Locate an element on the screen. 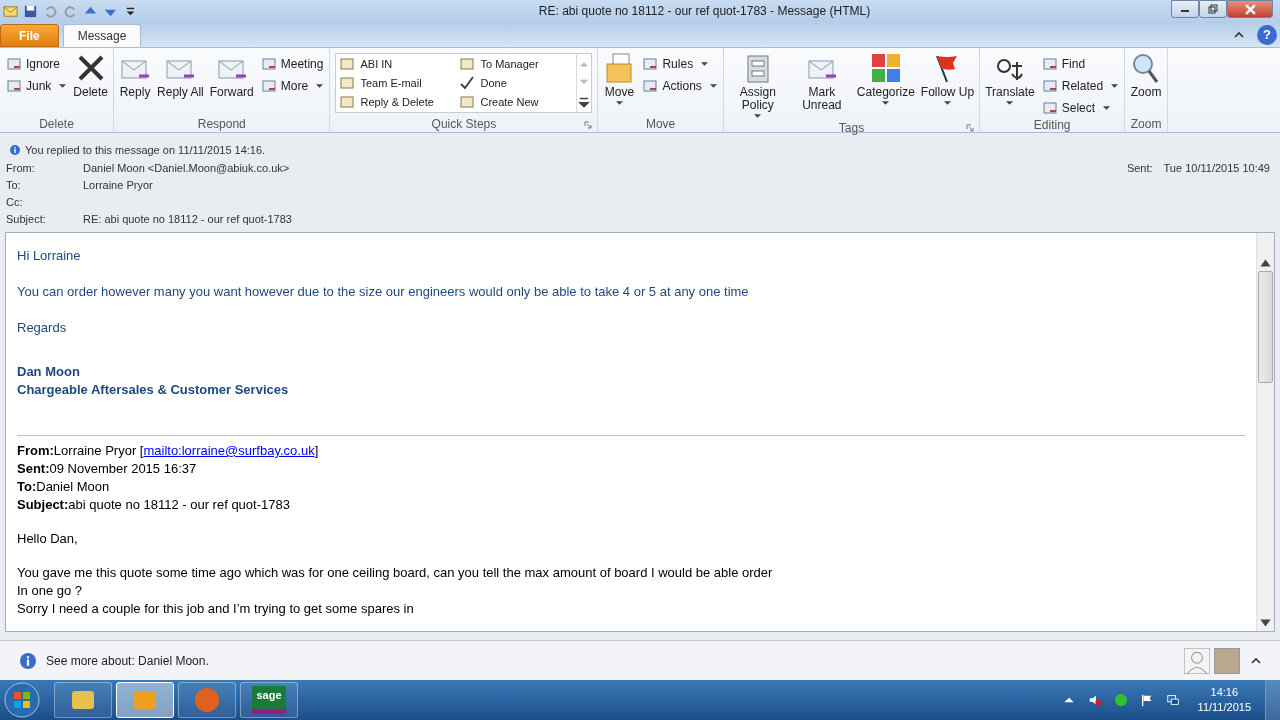 This screenshot has width=1280, height=720. check-icon is located at coordinates (467, 83).